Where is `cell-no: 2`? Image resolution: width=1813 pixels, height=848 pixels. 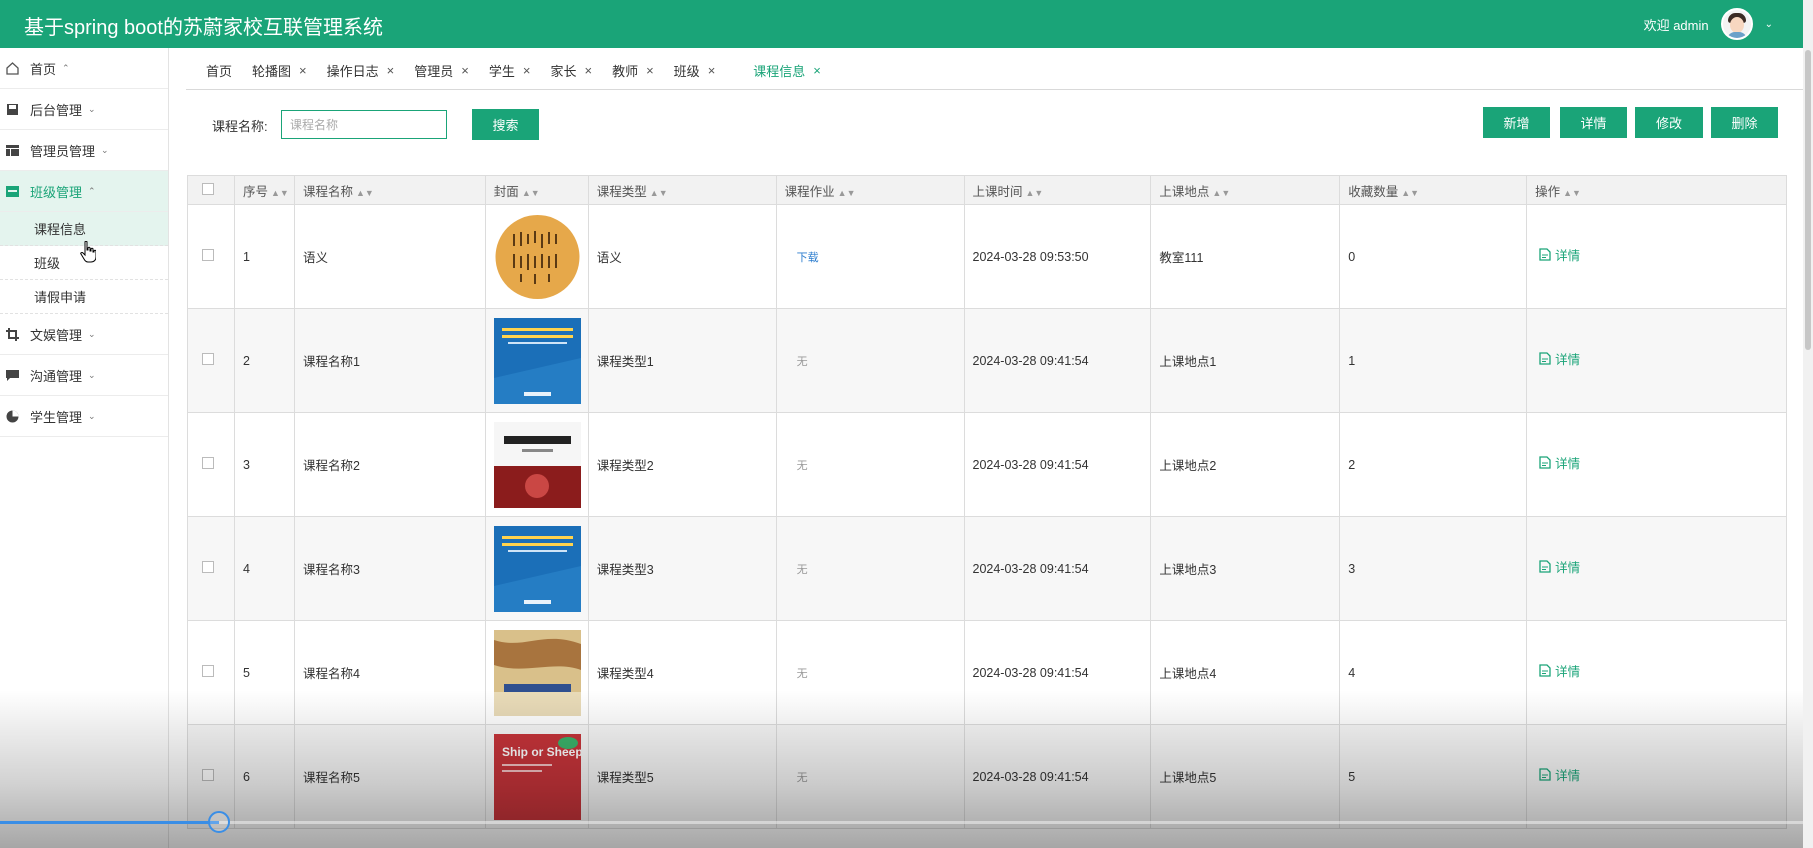
cell-no: 2 is located at coordinates (264, 360).